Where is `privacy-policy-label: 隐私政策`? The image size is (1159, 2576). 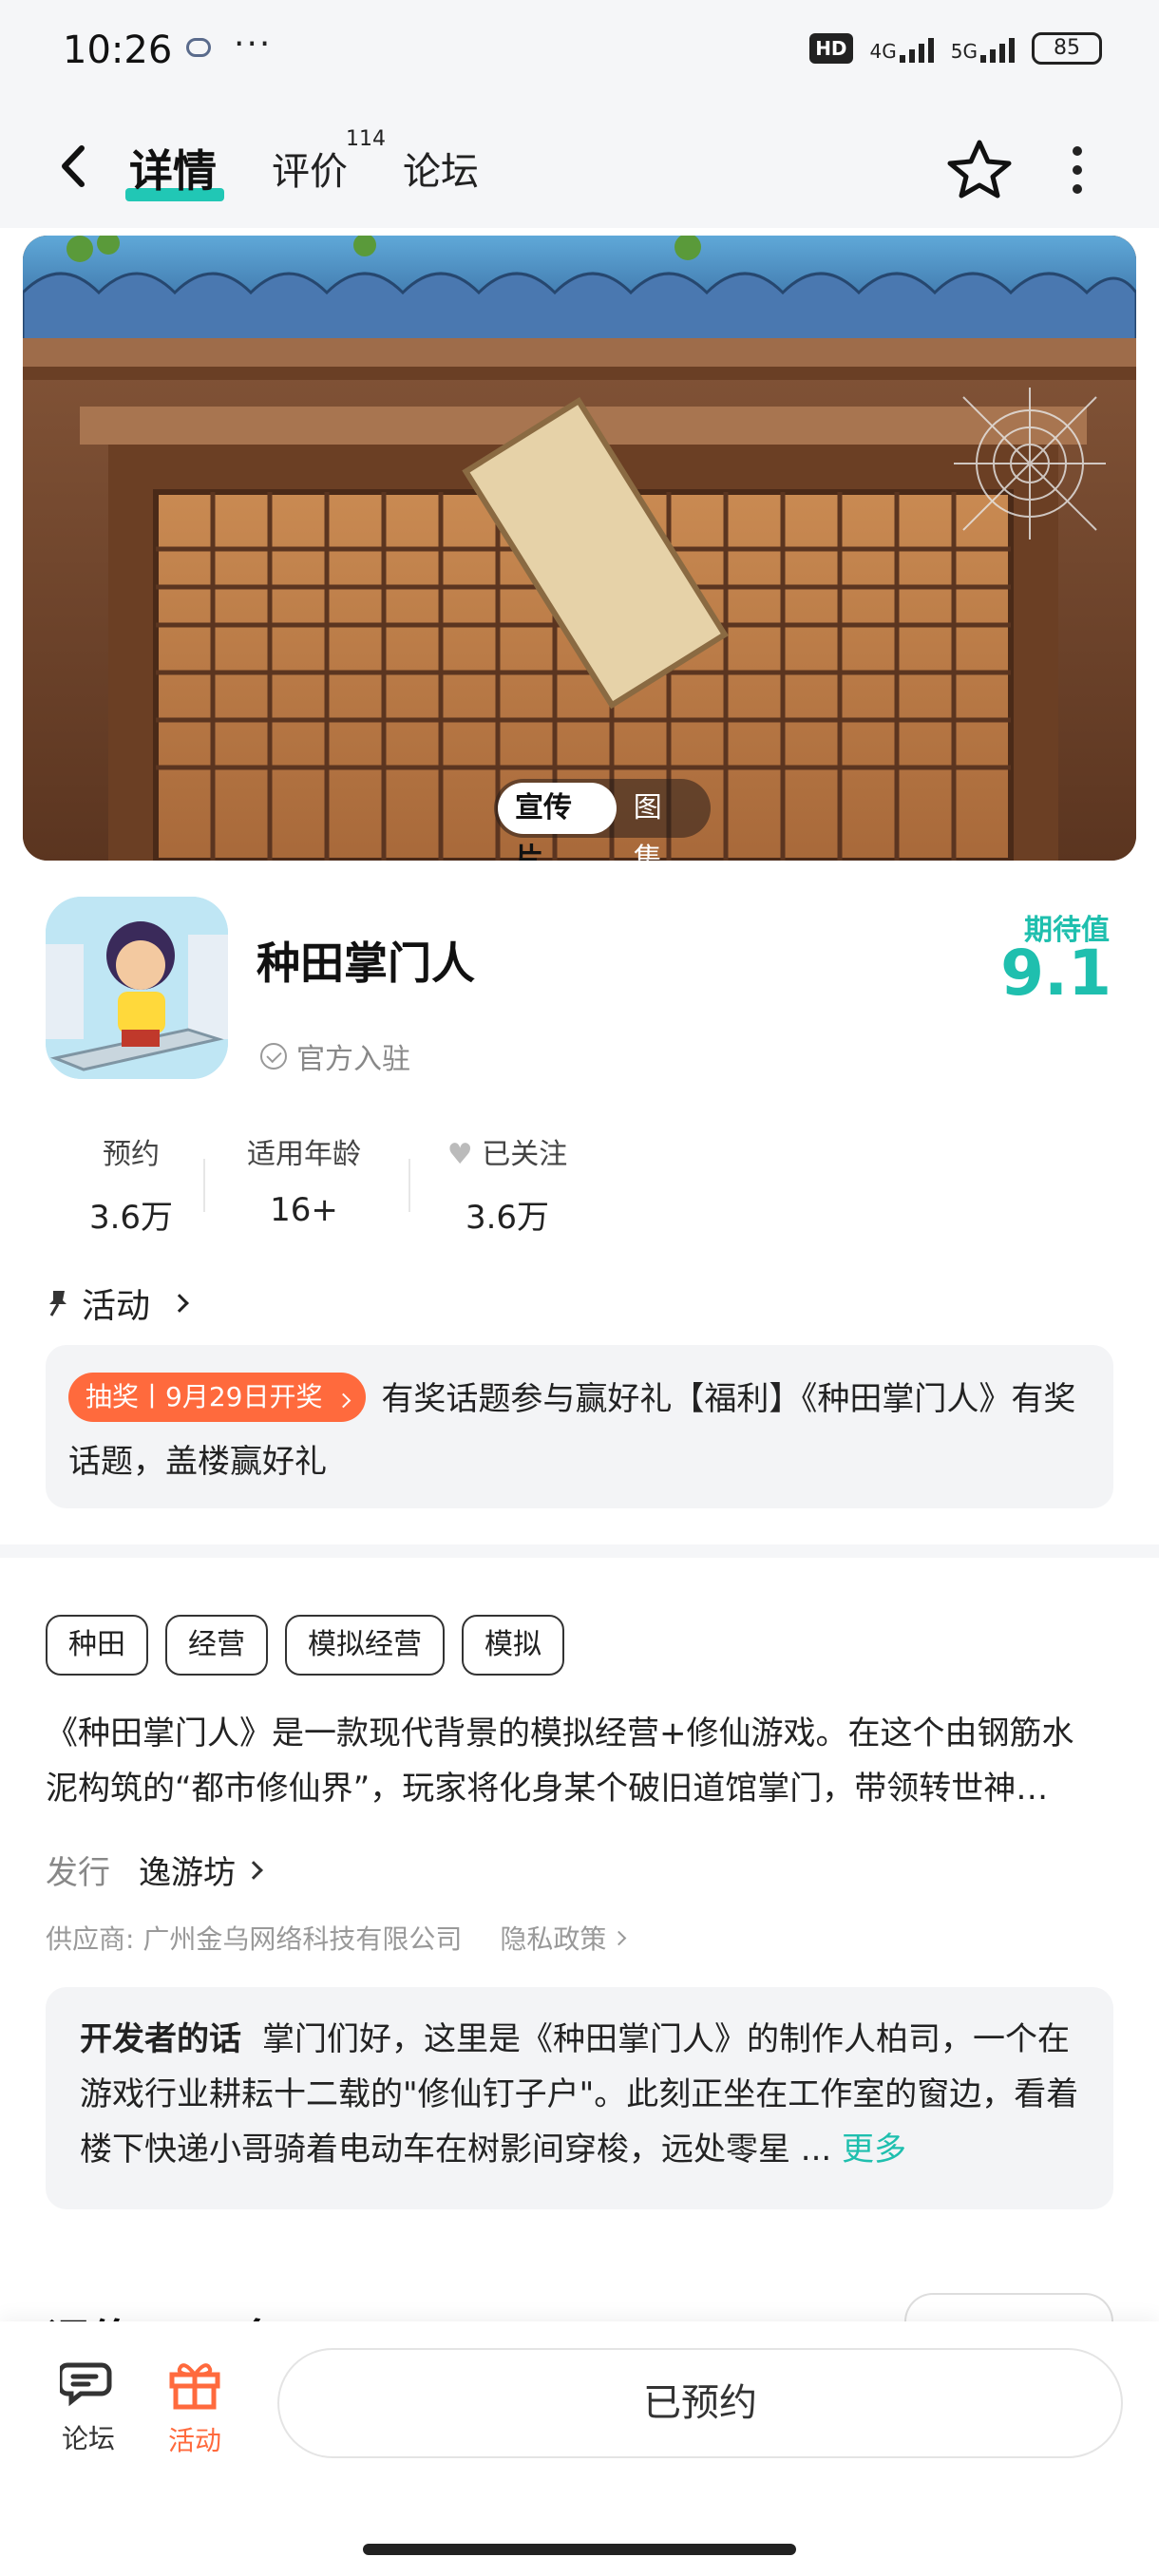
privacy-policy-label: 隐私政策 is located at coordinates (553, 1939).